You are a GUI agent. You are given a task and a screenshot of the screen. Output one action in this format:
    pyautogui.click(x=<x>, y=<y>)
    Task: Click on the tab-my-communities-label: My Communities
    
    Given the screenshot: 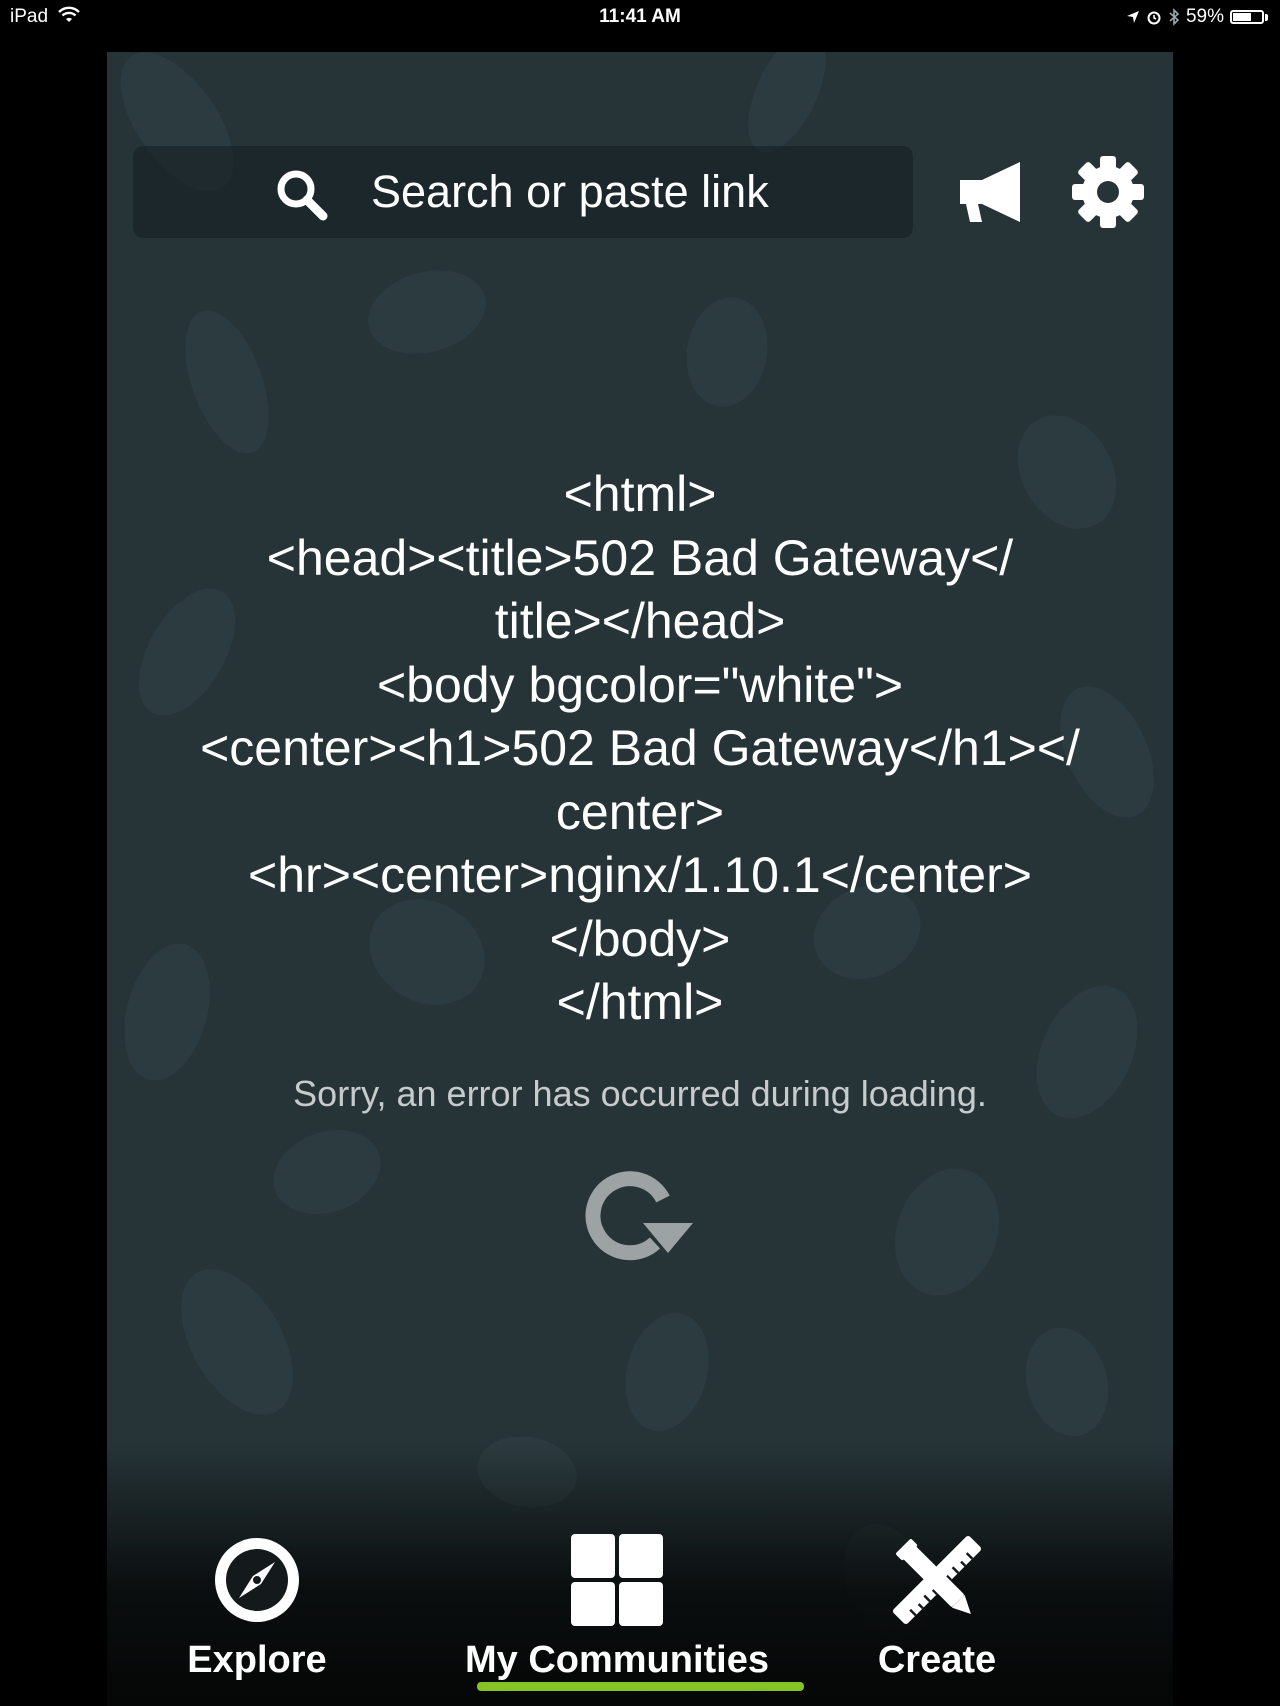 What is the action you would take?
    pyautogui.click(x=617, y=1660)
    